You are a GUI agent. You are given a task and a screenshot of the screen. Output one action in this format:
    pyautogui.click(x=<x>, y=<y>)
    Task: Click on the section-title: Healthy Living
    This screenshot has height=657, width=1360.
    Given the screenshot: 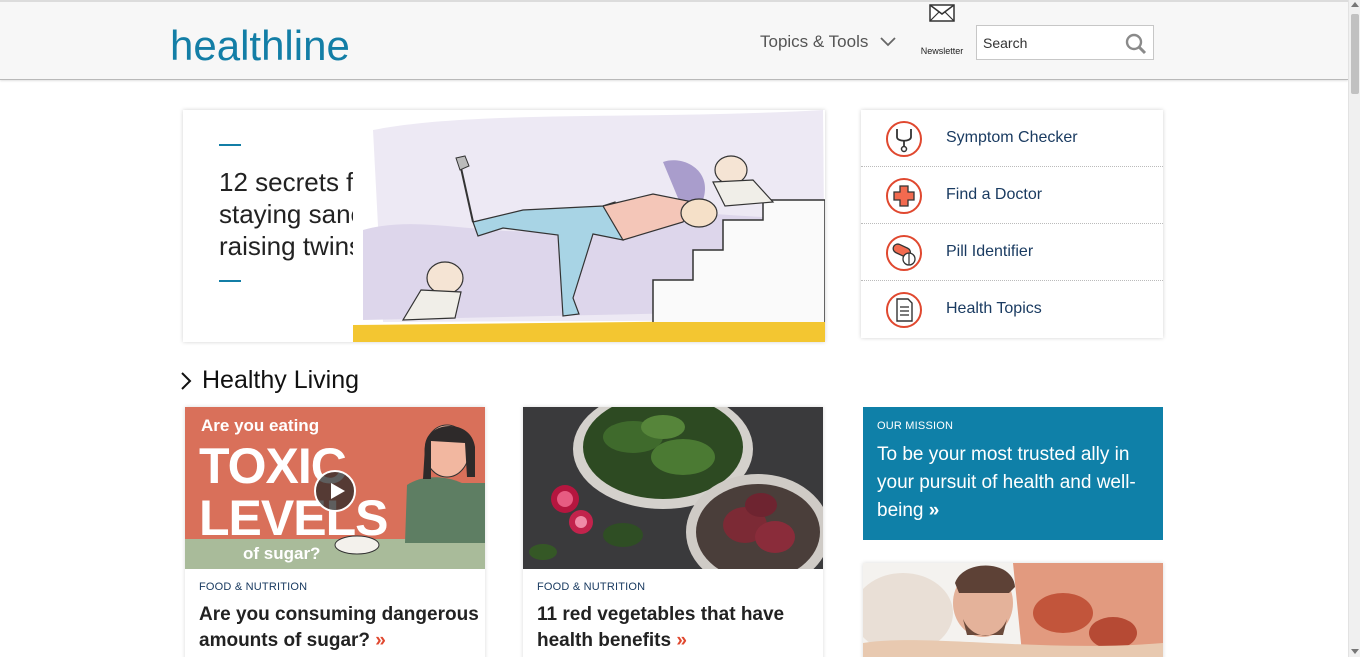 What is the action you would take?
    pyautogui.click(x=281, y=380)
    